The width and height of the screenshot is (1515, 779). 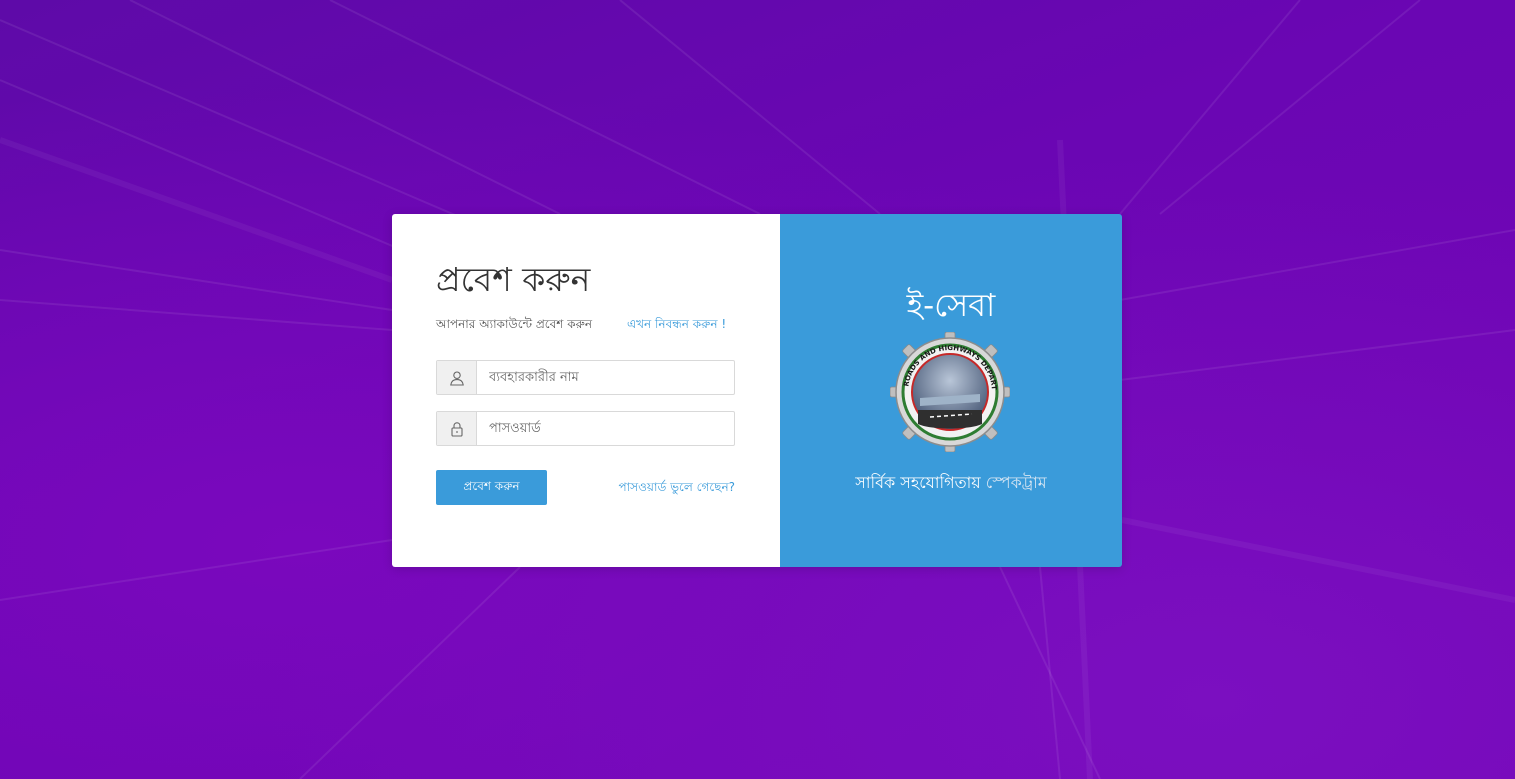 What do you see at coordinates (676, 326) in the screenshot?
I see `register-link: এখন নিবন্ধন করুন !` at bounding box center [676, 326].